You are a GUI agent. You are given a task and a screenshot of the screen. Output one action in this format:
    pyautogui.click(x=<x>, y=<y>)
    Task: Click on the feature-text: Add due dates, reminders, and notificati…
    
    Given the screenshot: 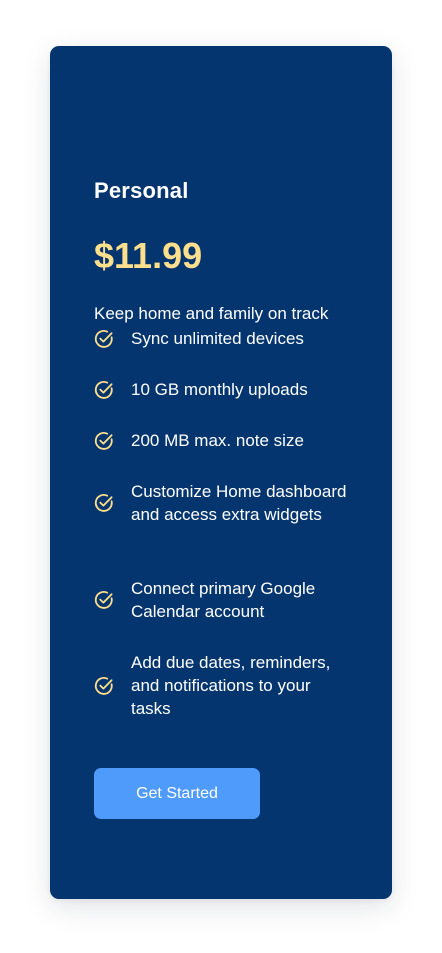 What is the action you would take?
    pyautogui.click(x=231, y=685)
    